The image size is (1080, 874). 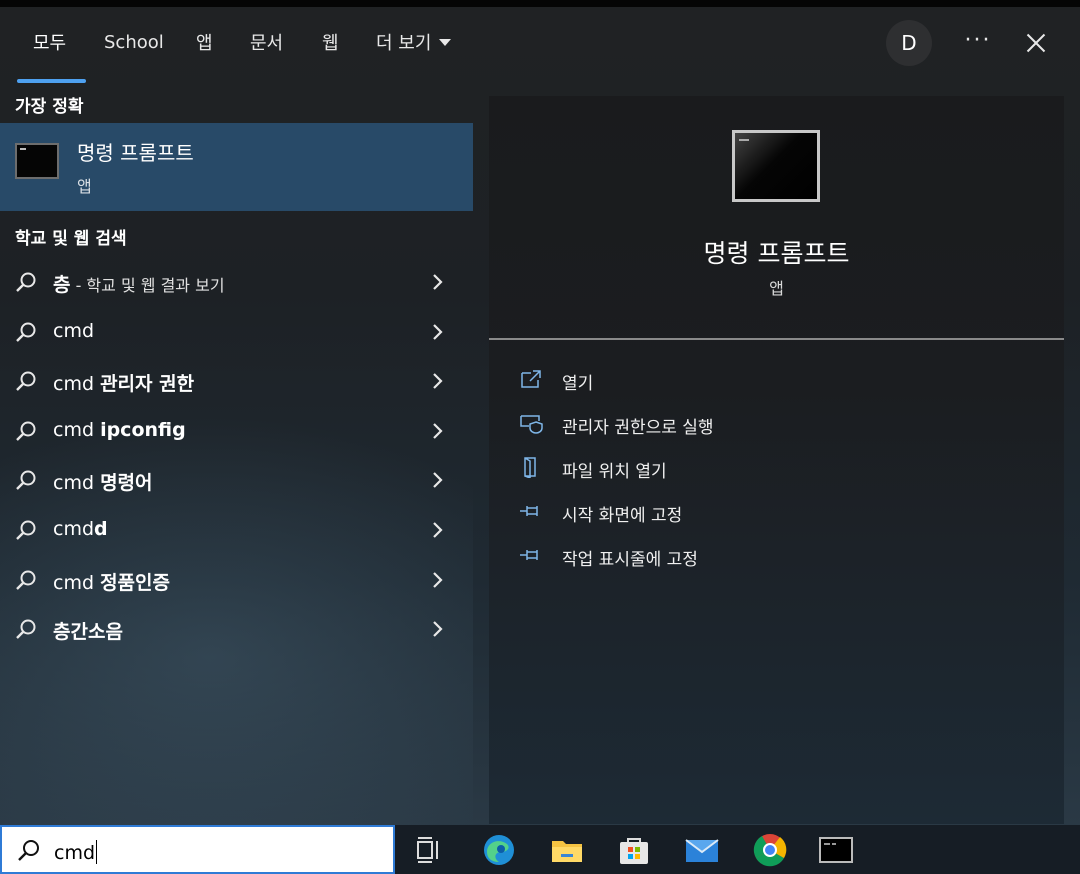 What do you see at coordinates (776, 253) in the screenshot?
I see `detail-title: 명령 프롬프트` at bounding box center [776, 253].